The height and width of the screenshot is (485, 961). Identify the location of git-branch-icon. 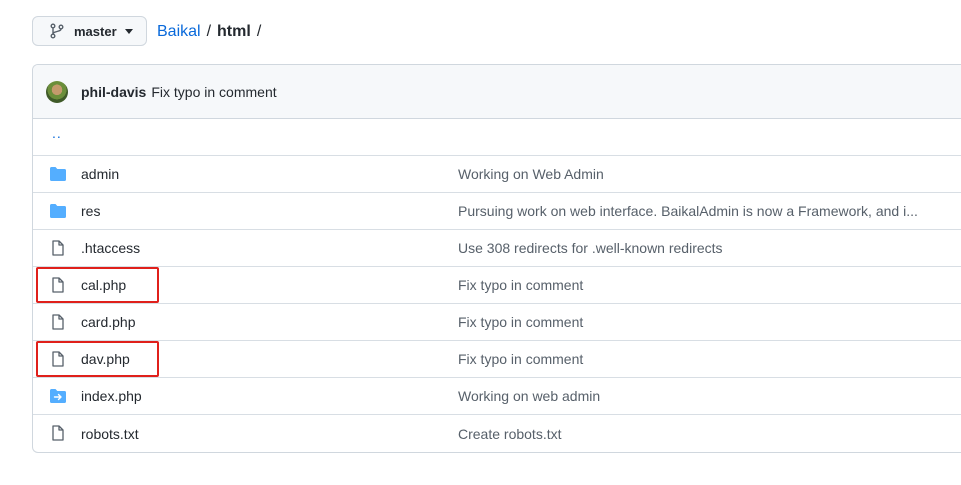
(57, 31).